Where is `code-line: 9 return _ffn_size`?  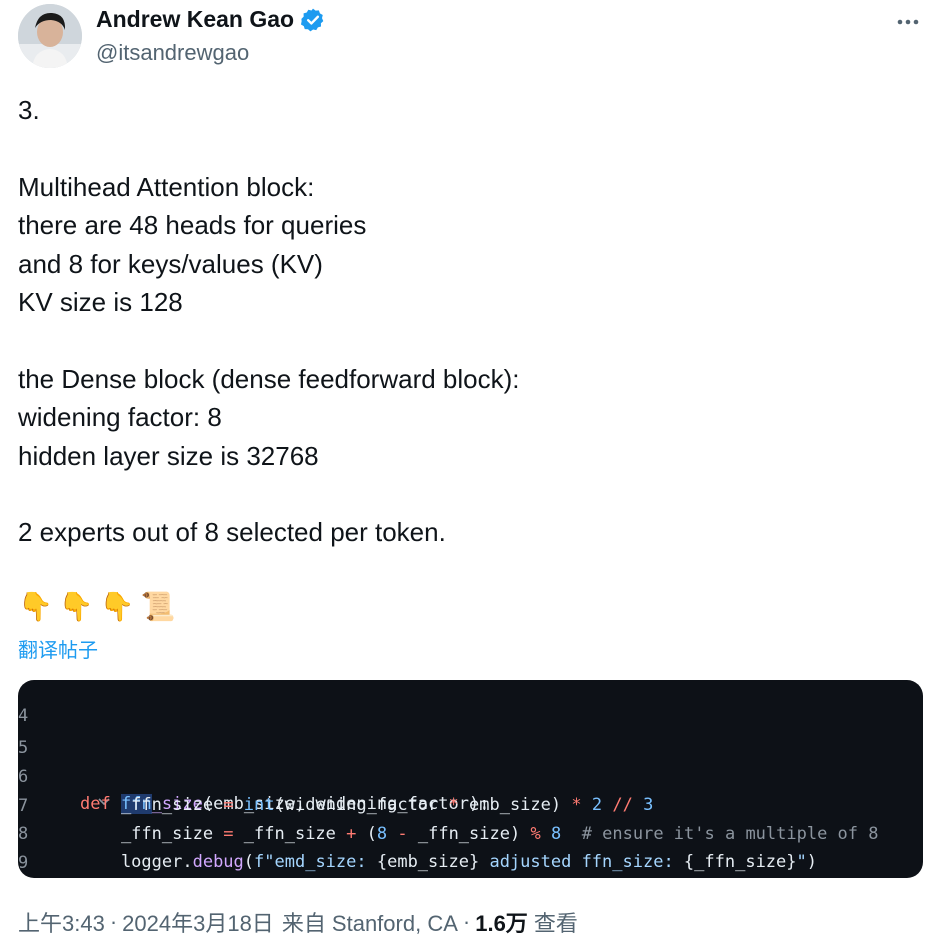
code-line: 9 return _ffn_size is located at coordinates (470, 847).